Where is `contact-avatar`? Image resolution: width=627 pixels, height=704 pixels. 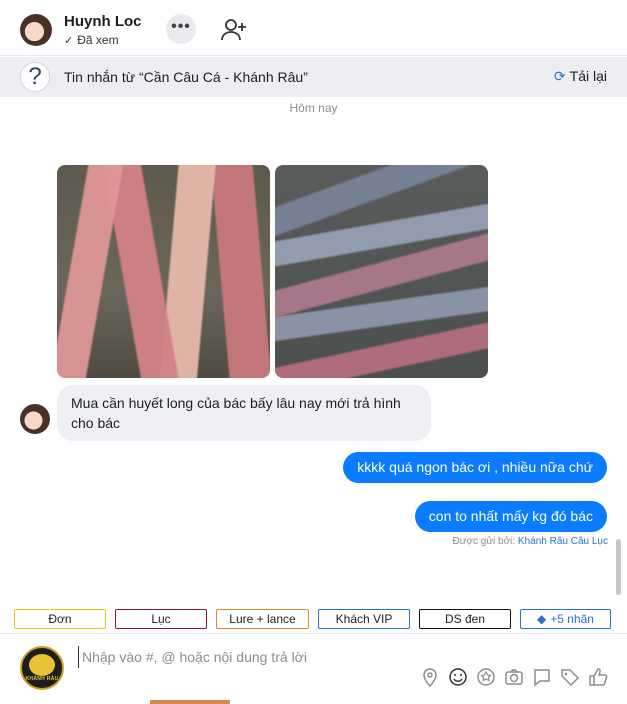
contact-avatar is located at coordinates (36, 30).